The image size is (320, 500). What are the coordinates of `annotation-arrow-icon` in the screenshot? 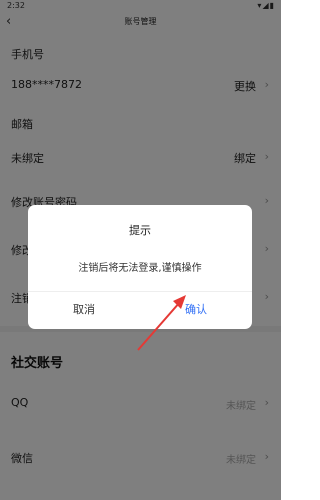 It's located at (161, 323).